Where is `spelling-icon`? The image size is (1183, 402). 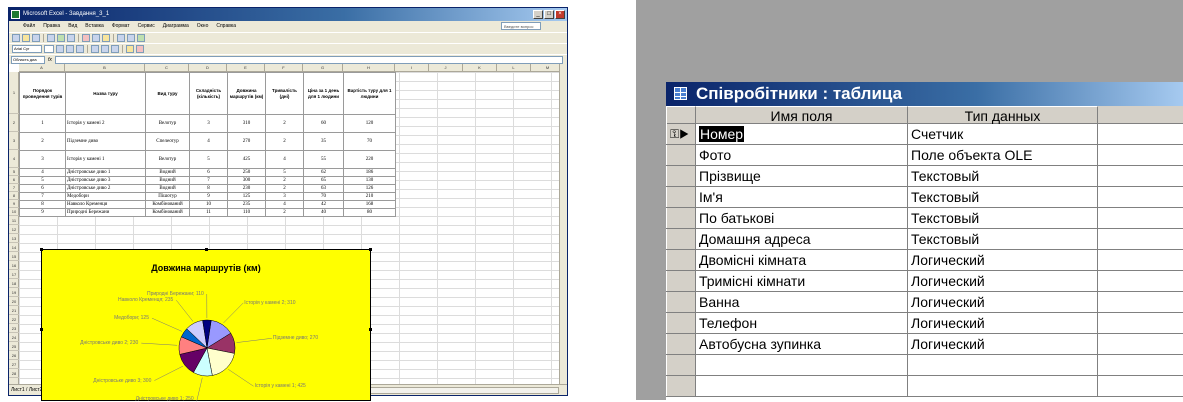 spelling-icon is located at coordinates (71, 38).